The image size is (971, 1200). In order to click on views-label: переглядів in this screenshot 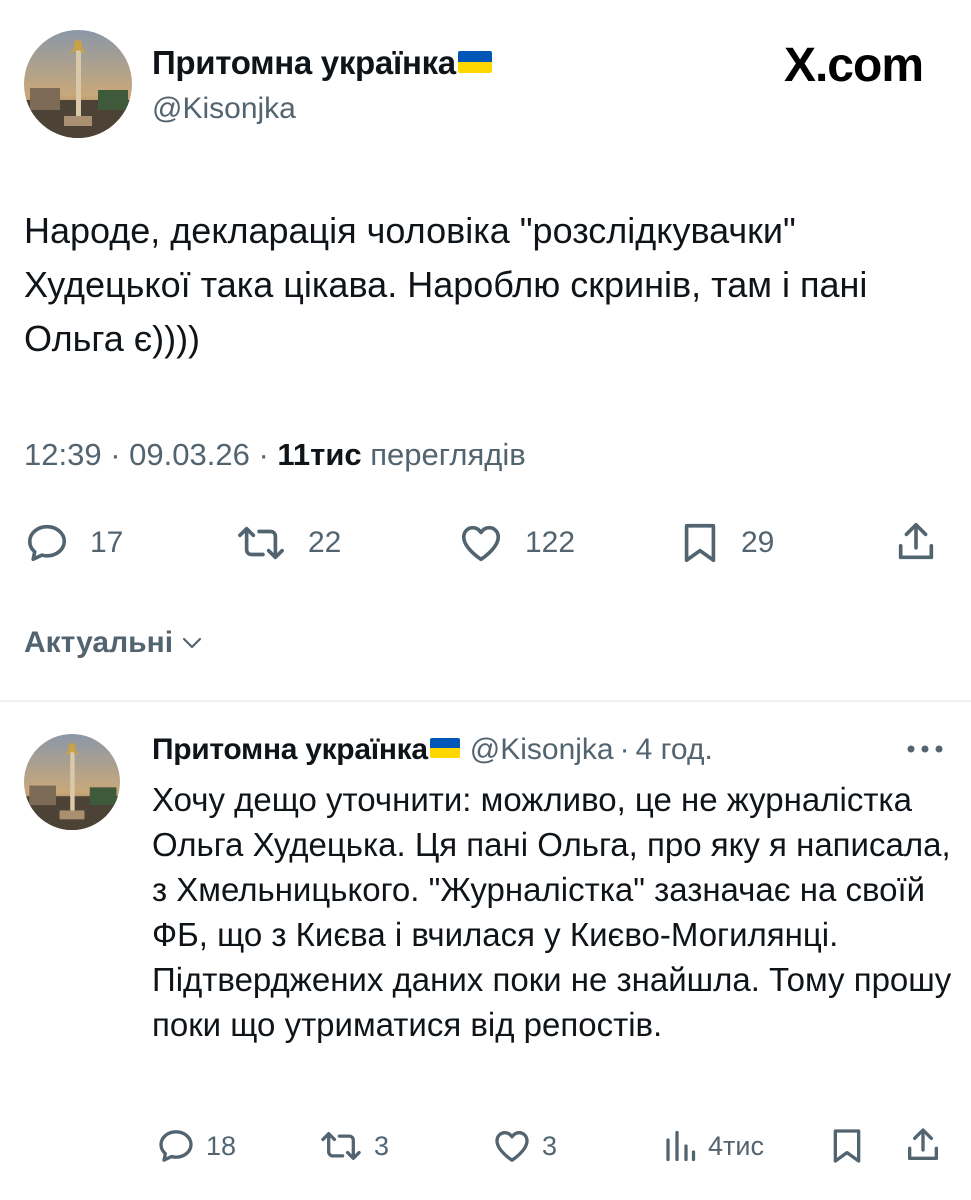, I will do `click(448, 454)`.